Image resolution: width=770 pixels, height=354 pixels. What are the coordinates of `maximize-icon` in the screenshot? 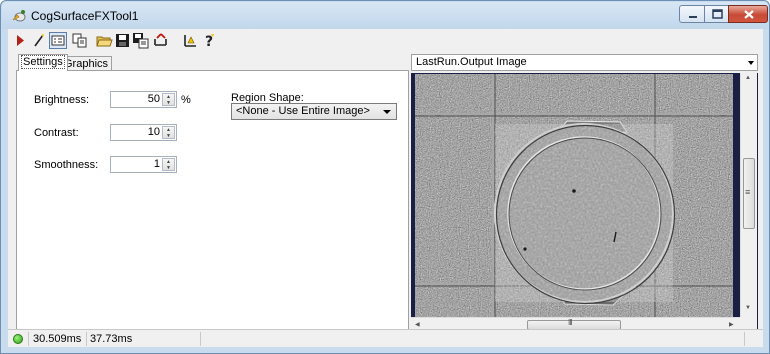 It's located at (717, 14).